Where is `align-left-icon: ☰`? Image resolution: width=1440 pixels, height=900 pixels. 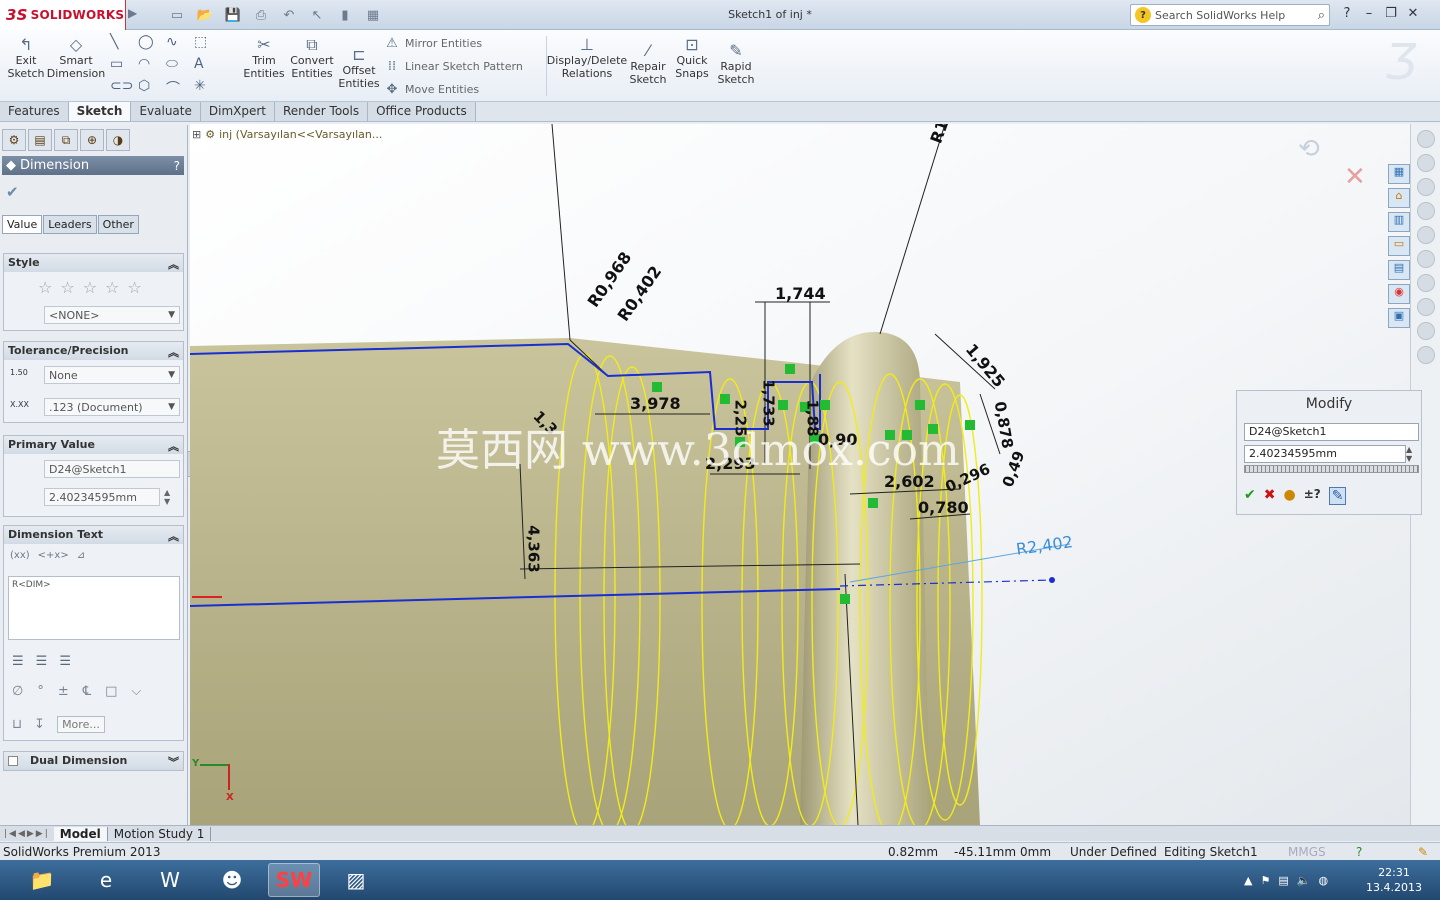
align-left-icon: ☰ is located at coordinates (18, 661).